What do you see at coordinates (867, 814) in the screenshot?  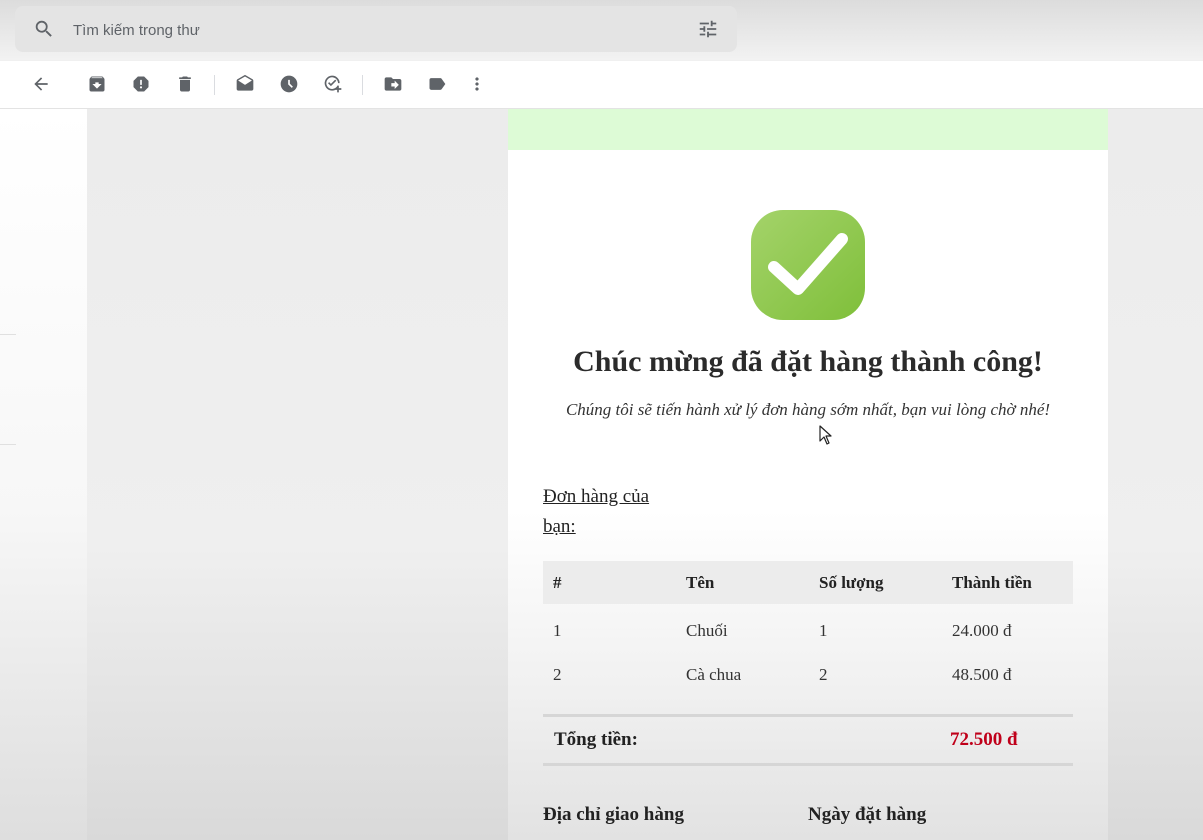 I see `date-heading: Ngày đặt hàng` at bounding box center [867, 814].